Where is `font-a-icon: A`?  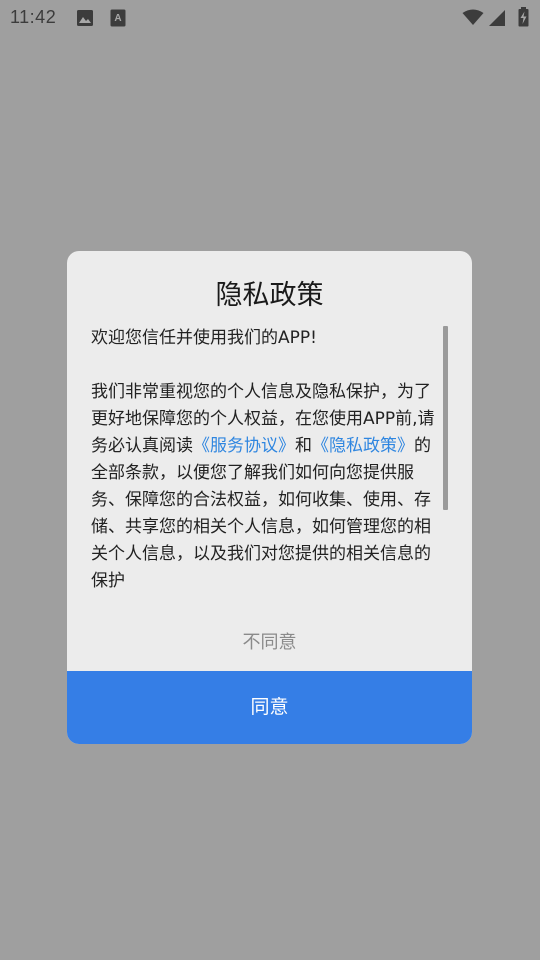 font-a-icon: A is located at coordinates (118, 18).